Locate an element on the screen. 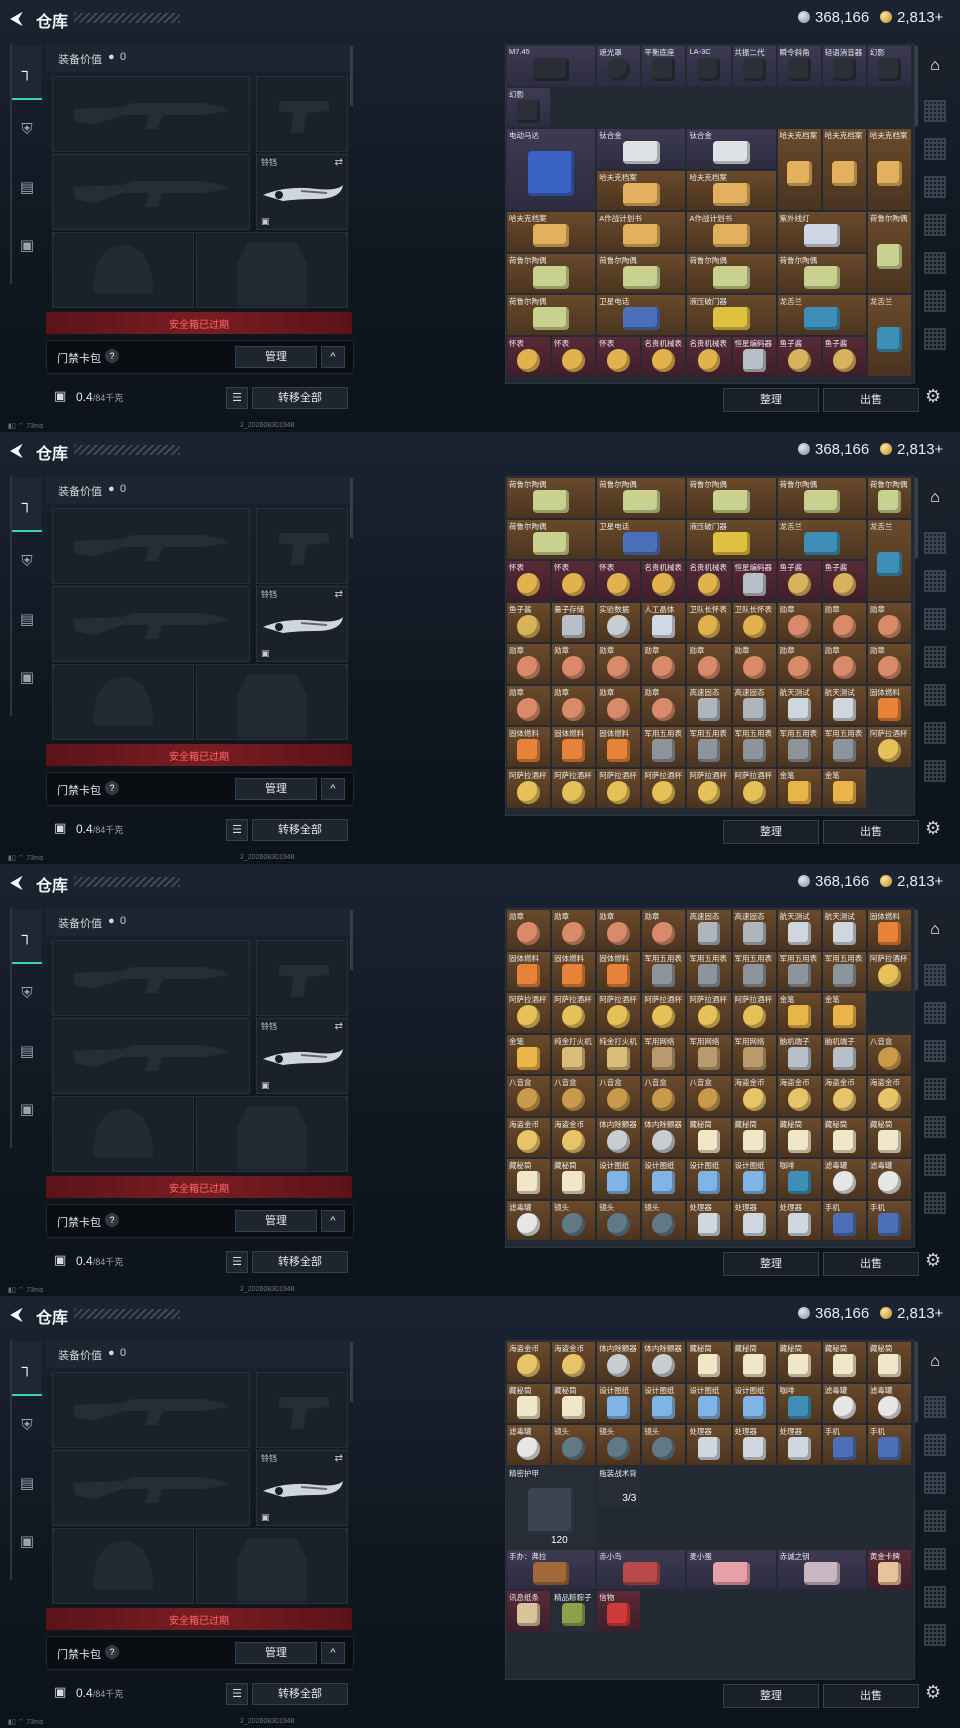 This screenshot has width=960, height=1728. warehouse-item: 手办：弗拉 is located at coordinates (551, 1569).